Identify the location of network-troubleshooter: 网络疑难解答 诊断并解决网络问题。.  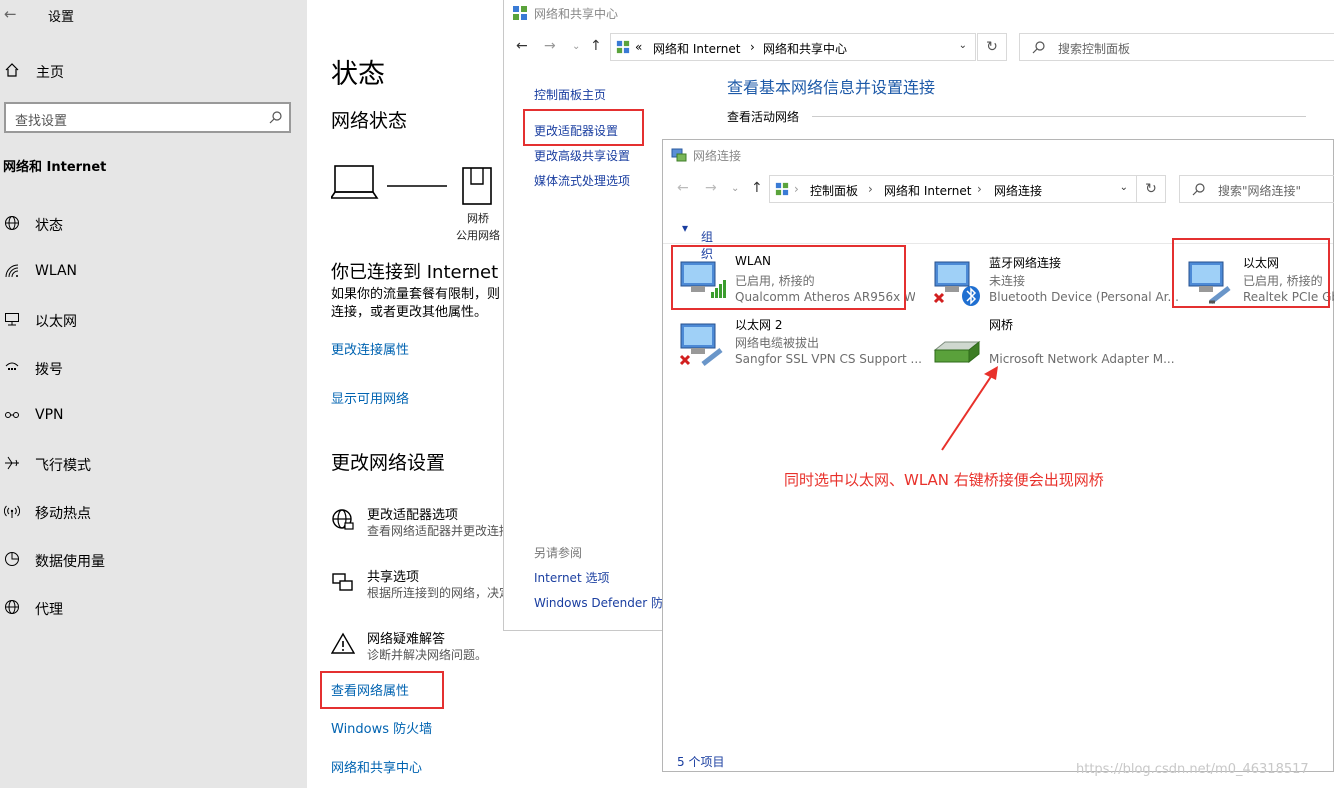
(419, 648).